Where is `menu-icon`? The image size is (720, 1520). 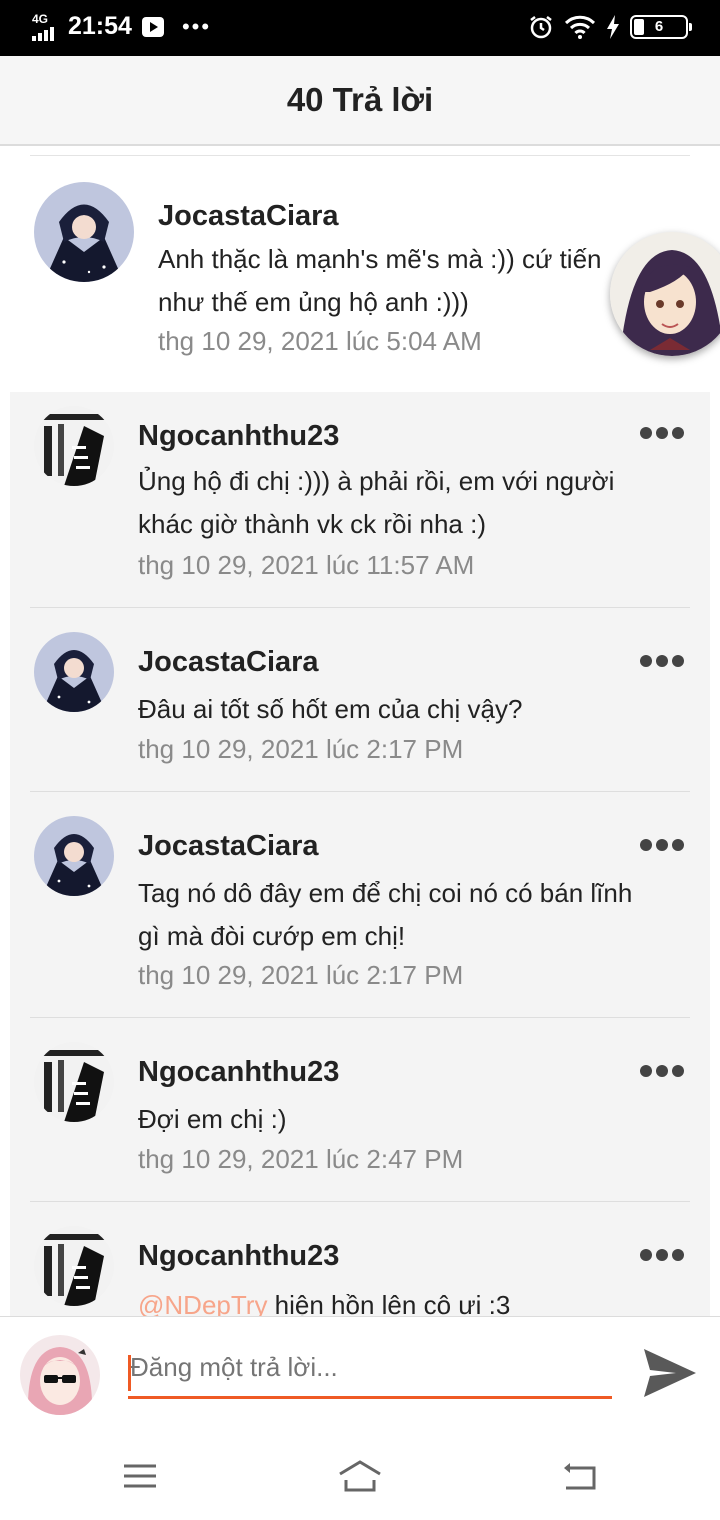 menu-icon is located at coordinates (140, 1476).